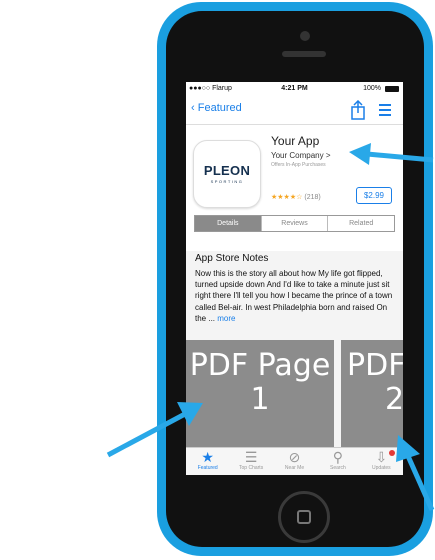 The height and width of the screenshot is (560, 435). Describe the element at coordinates (294, 89) in the screenshot. I see `status-bar: ●●●○○ Flarup 4:21 PM 100%` at that location.